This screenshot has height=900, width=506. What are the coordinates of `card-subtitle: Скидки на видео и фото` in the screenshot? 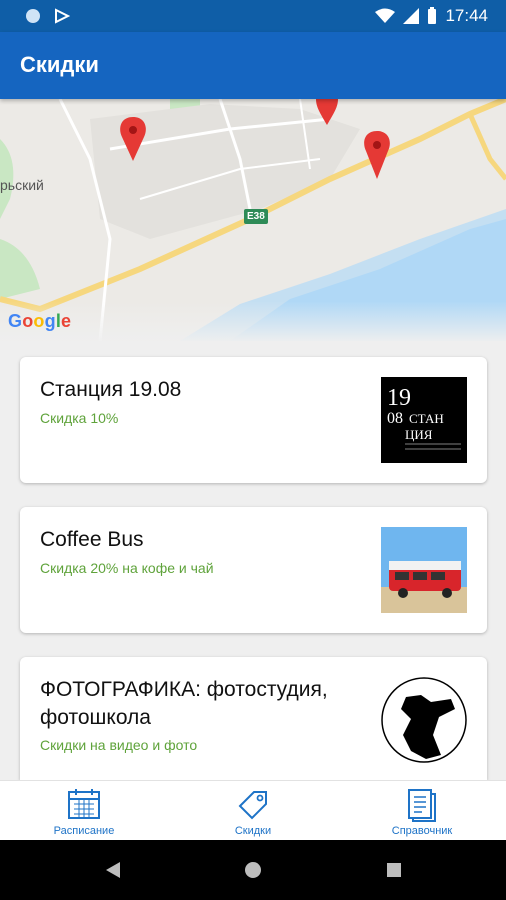 It's located at (119, 745).